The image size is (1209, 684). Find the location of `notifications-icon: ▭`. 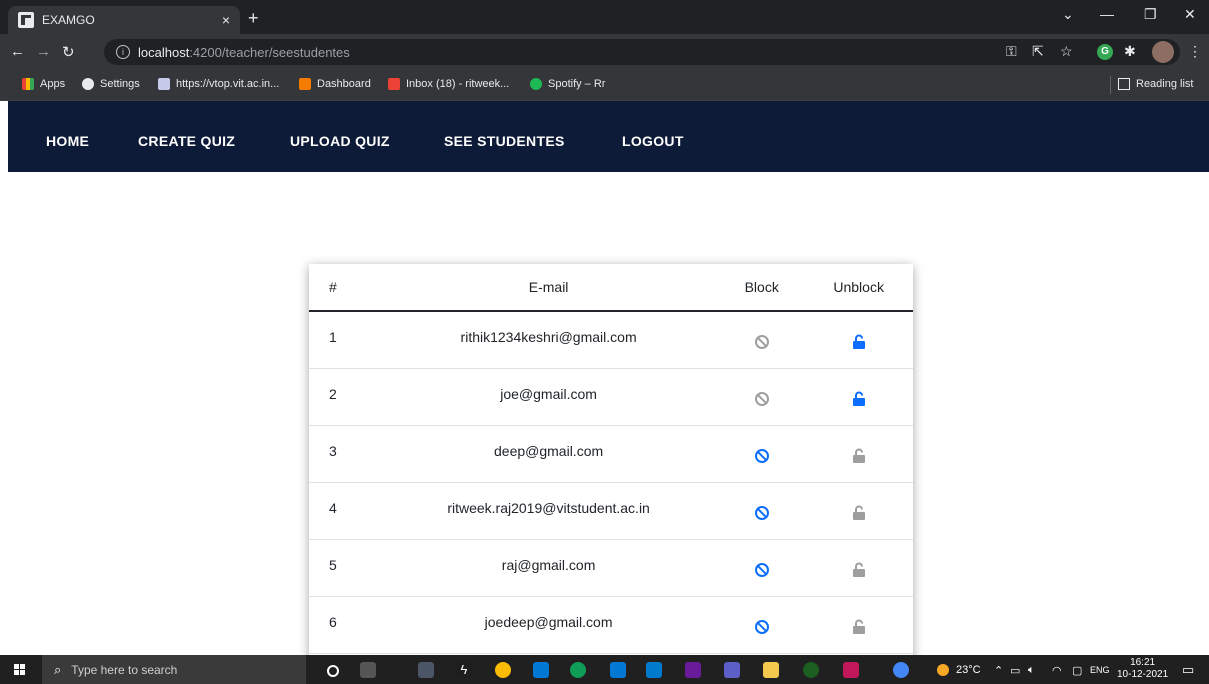

notifications-icon: ▭ is located at coordinates (1188, 670).